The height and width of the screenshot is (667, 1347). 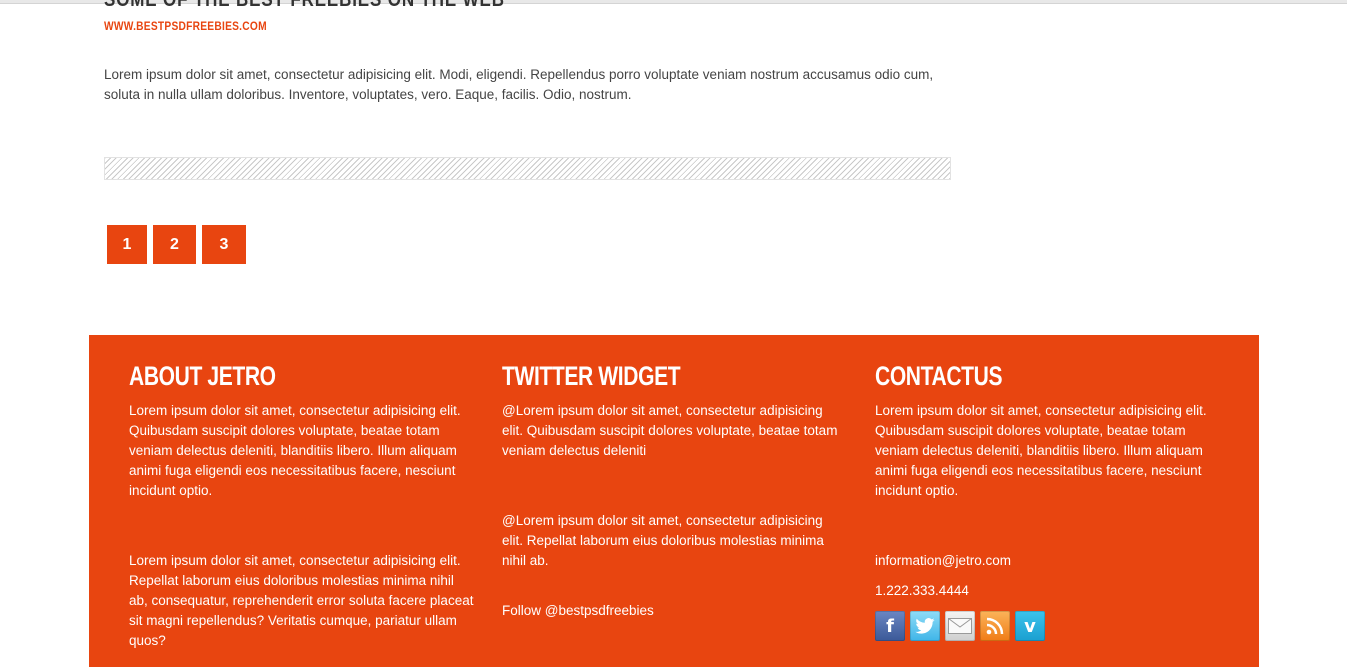 I want to click on contact-heading: Contactus, so click(x=939, y=376).